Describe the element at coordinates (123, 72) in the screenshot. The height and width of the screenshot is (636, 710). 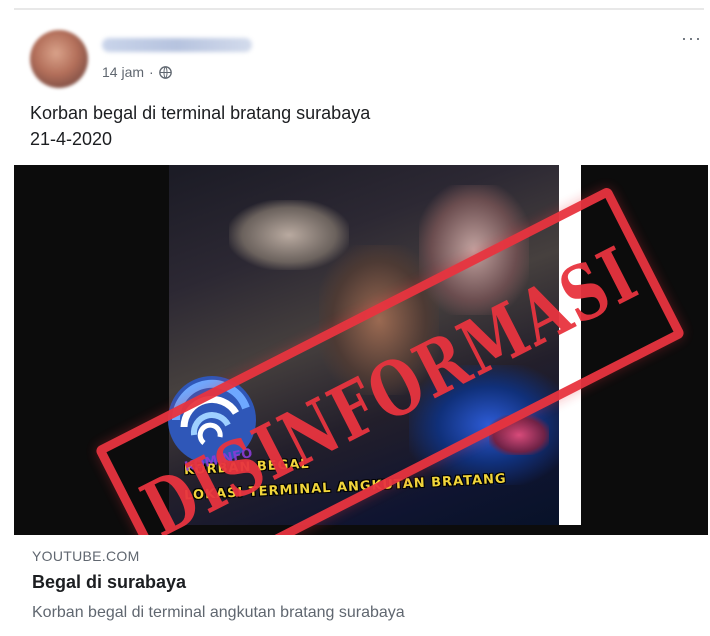
I see `post-timestamp: 14 jam` at that location.